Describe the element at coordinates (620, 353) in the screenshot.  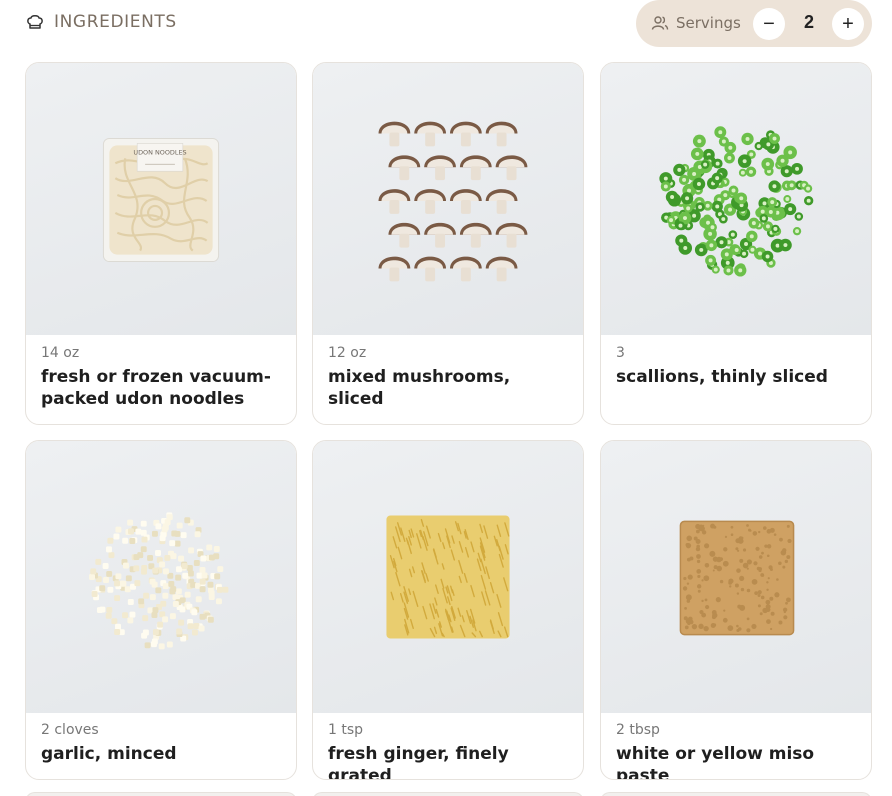
I see `ingredient-quantity: 3` at that location.